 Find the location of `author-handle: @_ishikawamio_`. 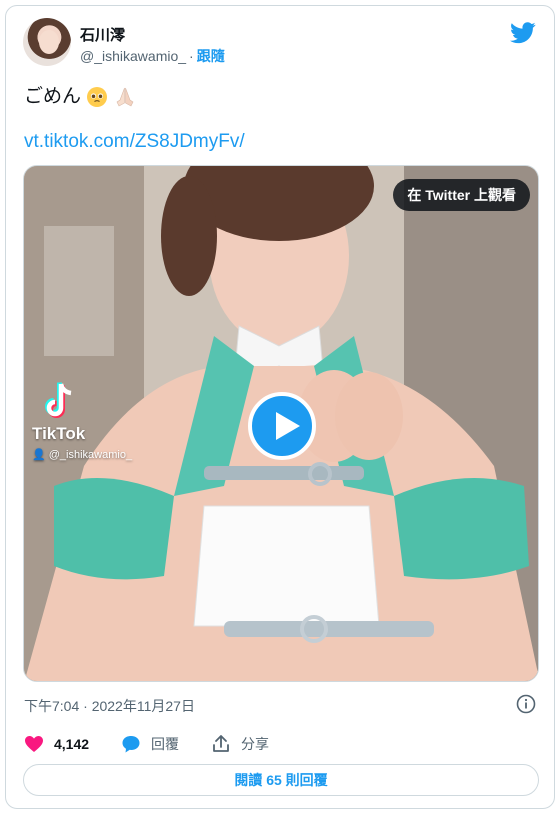

author-handle: @_ishikawamio_ is located at coordinates (133, 56).